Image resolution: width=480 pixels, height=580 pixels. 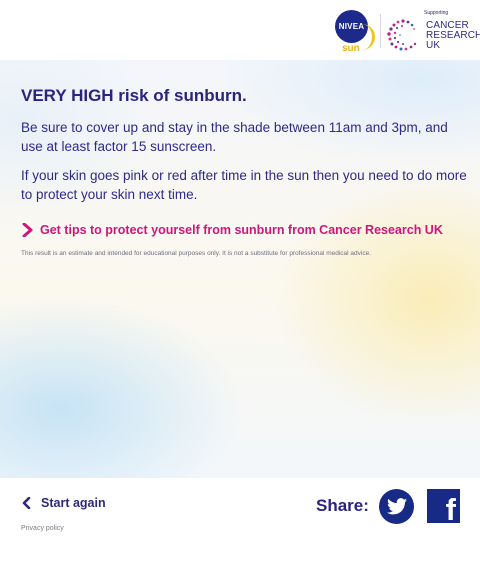 I want to click on sun-arc-icon, so click(x=368, y=37).